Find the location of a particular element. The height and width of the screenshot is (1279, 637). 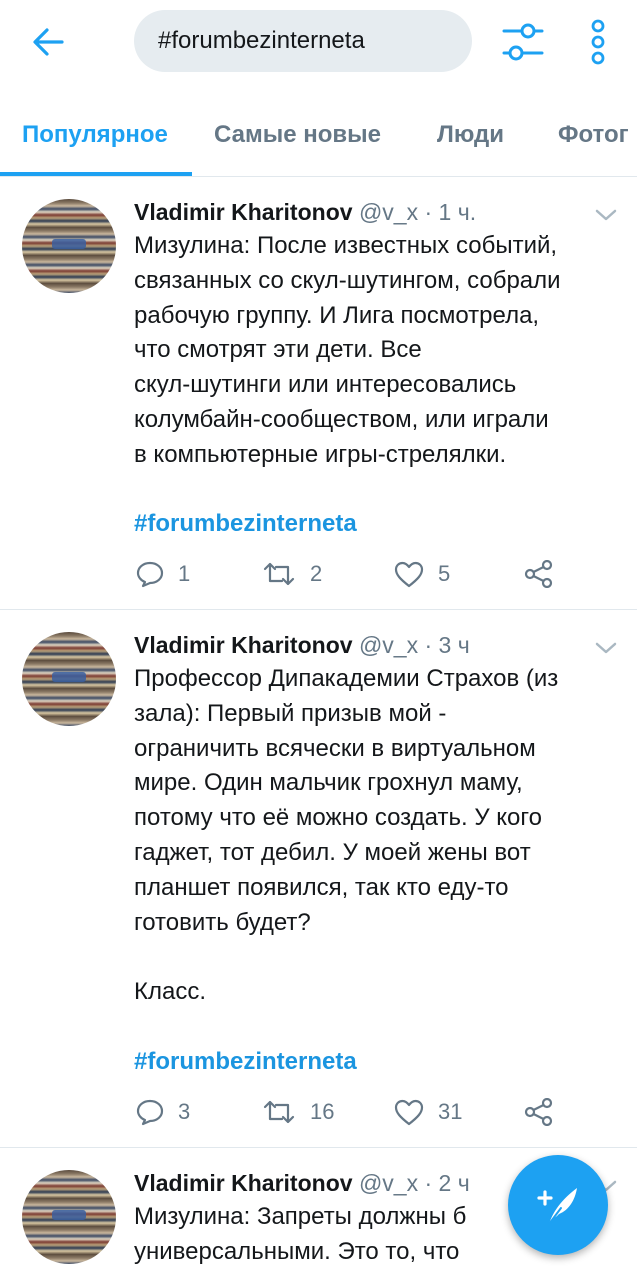

active-tab-indicator is located at coordinates (96, 174).